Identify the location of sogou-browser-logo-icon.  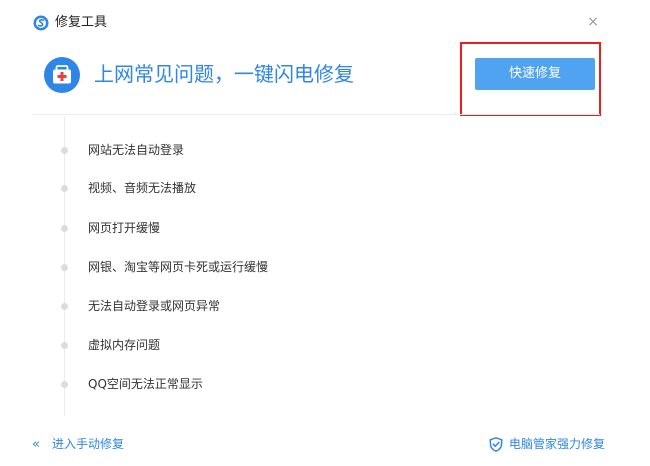
(41, 23).